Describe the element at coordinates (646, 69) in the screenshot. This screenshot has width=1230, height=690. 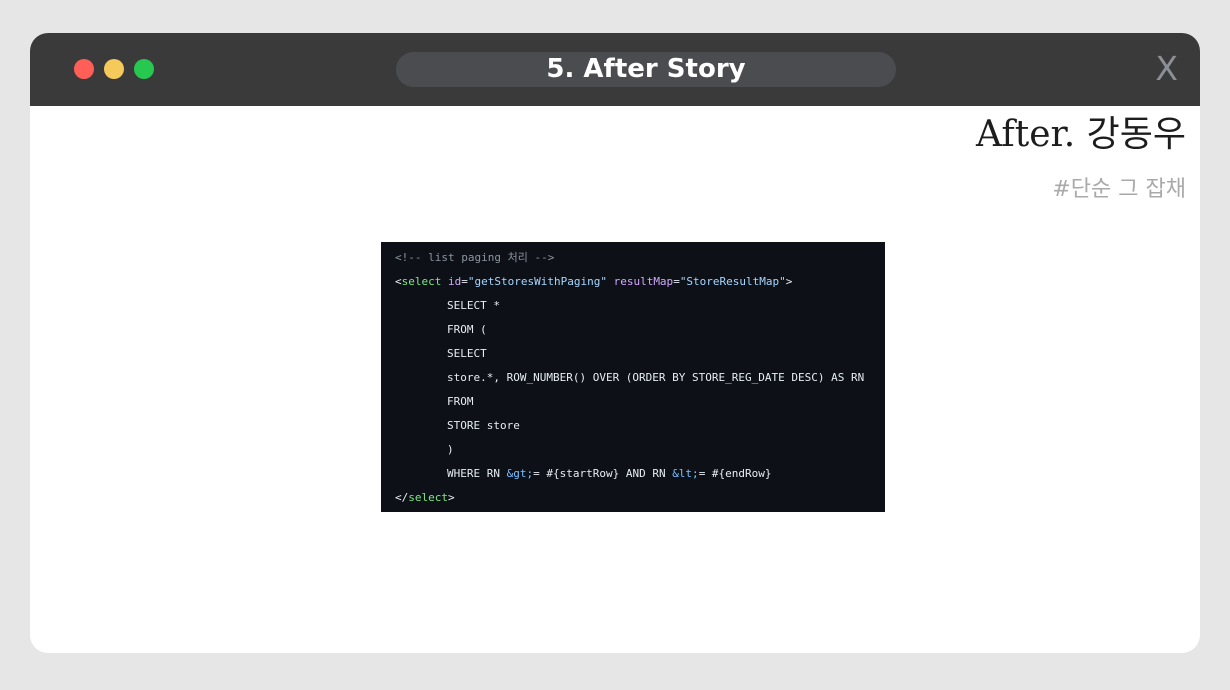
I see `window-title: 5. After Story` at that location.